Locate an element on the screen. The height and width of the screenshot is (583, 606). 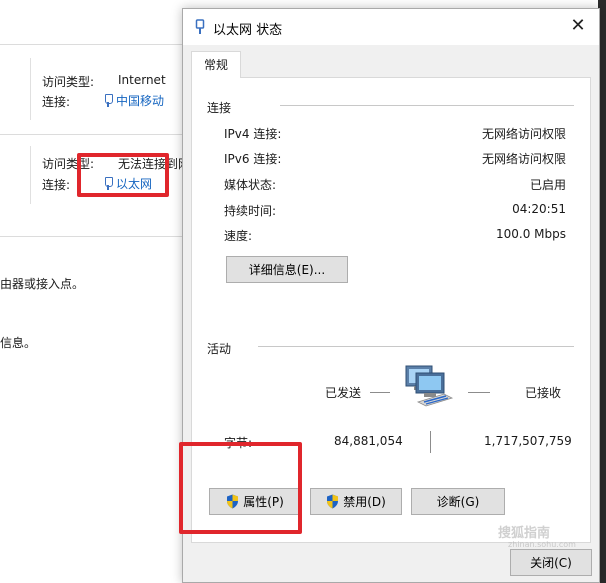
watermark-url: zhinan.sohu.com is located at coordinates (542, 544).